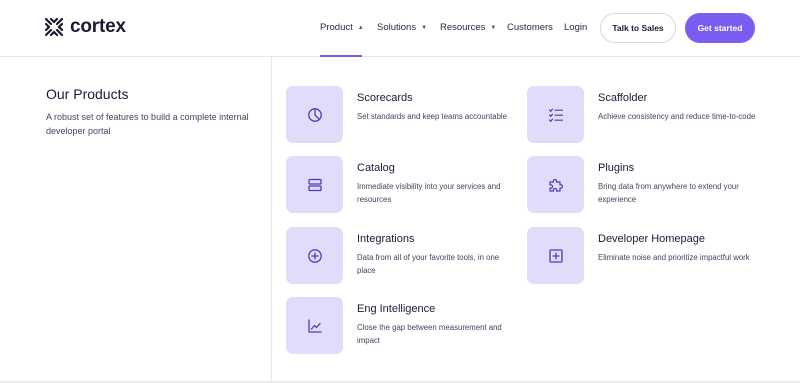 This screenshot has width=800, height=383. Describe the element at coordinates (623, 98) in the screenshot. I see `product-title: Scaffolder` at that location.